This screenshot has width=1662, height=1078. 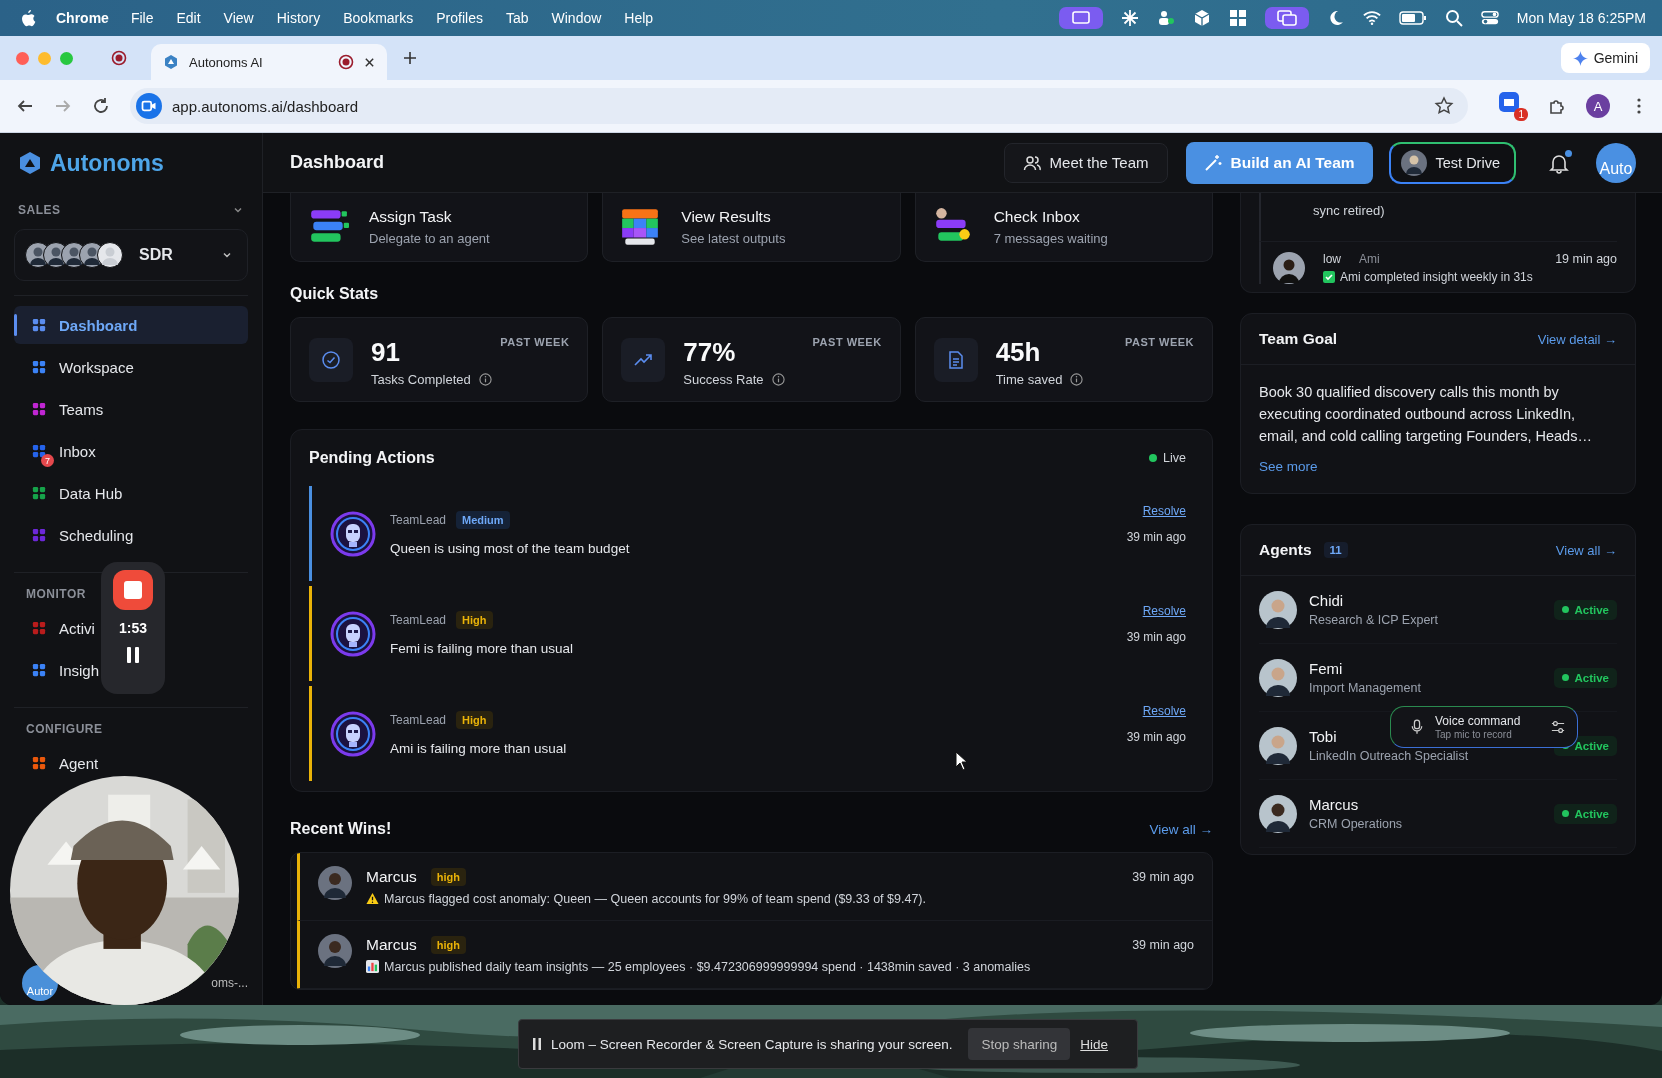 What do you see at coordinates (733, 238) in the screenshot?
I see `action-subtitle: See latest outputs` at bounding box center [733, 238].